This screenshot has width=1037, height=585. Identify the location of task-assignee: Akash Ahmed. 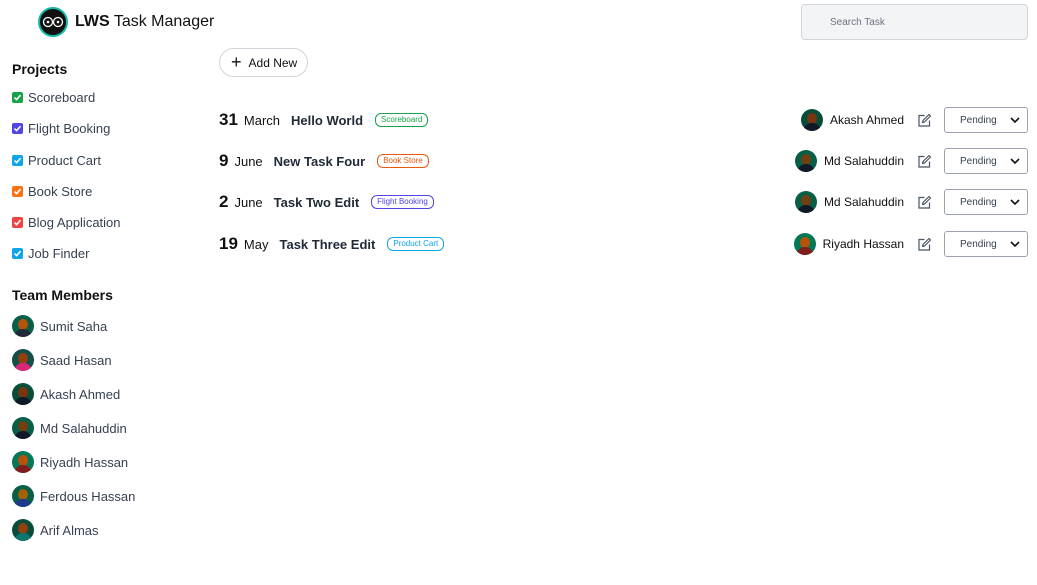
(866, 120).